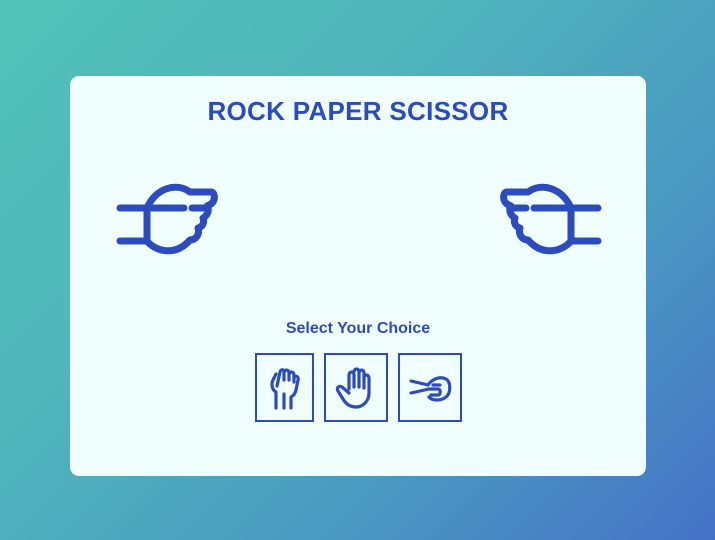  I want to click on paper-button, so click(356, 387).